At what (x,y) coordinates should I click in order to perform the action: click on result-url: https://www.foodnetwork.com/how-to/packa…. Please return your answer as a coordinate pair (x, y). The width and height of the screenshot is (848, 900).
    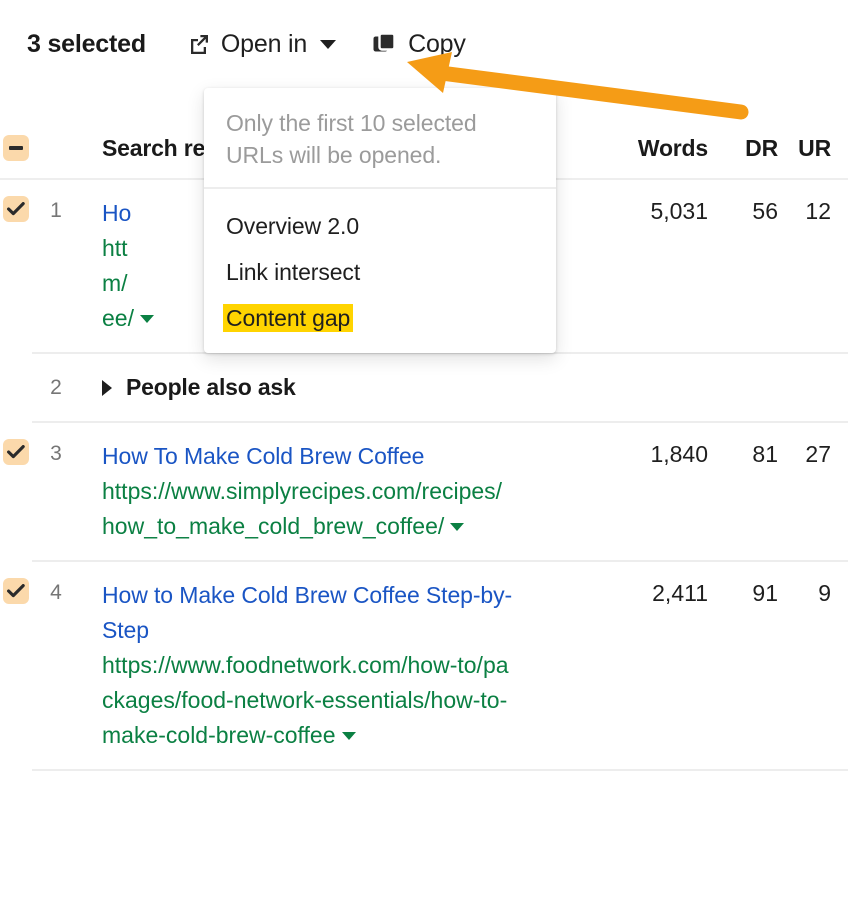
    Looking at the image, I should click on (305, 700).